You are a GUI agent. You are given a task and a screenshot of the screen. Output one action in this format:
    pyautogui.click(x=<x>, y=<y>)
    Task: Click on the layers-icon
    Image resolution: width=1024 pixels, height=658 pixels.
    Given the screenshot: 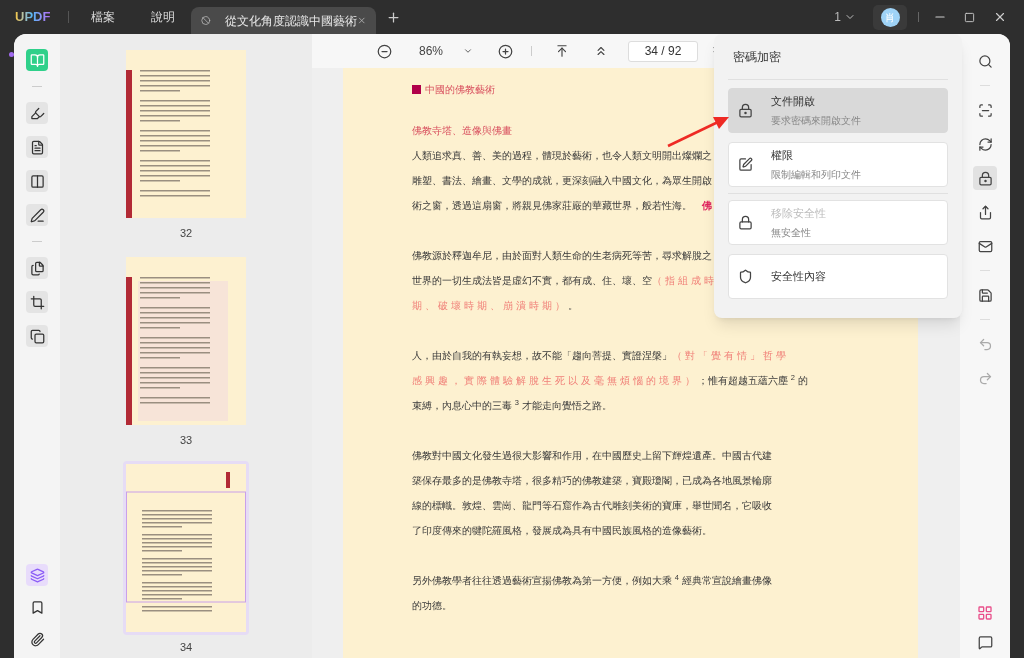 What is the action you would take?
    pyautogui.click(x=37, y=575)
    